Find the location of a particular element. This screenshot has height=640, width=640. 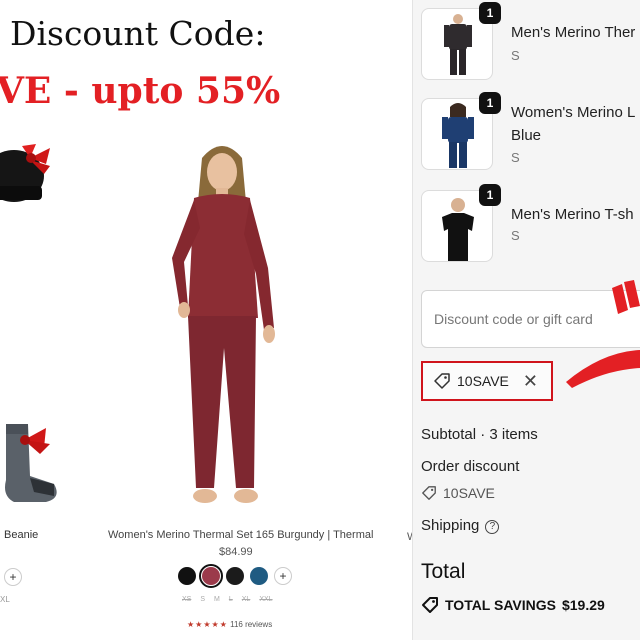

remove-code-icon: ✕ is located at coordinates (530, 381).